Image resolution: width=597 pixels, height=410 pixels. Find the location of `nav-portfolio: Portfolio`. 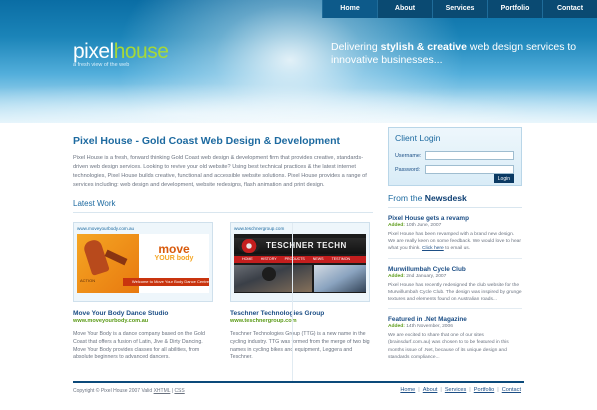

nav-portfolio: Portfolio is located at coordinates (514, 9).